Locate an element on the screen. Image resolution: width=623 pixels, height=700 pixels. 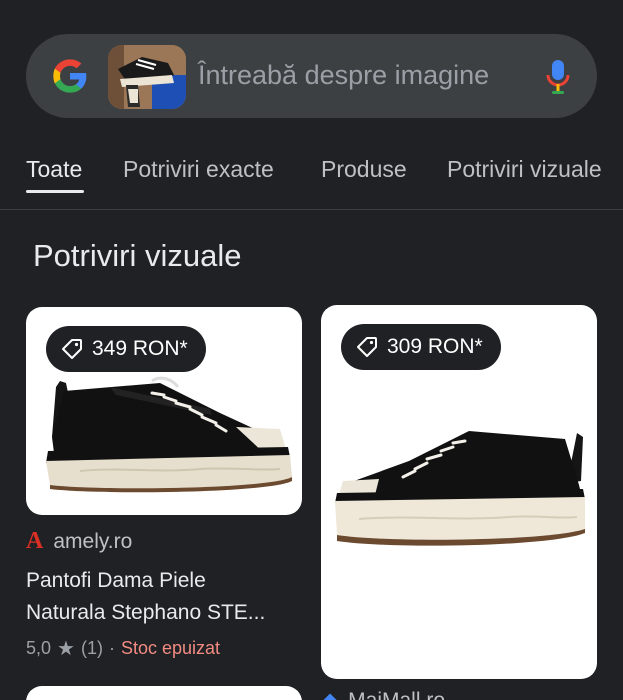
product-meta: 5,0 ★ (1) · Stoc epuizat is located at coordinates (123, 648).